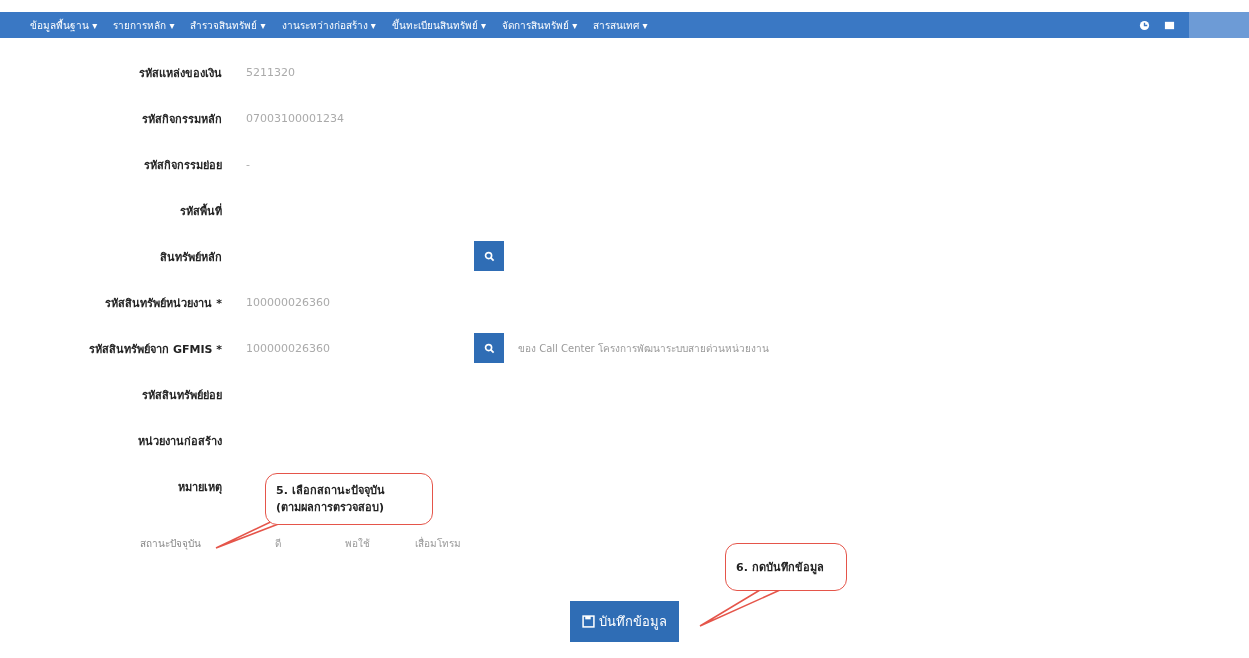  Describe the element at coordinates (200, 211) in the screenshot. I see `field-label: รหัสพื้นที่` at that location.